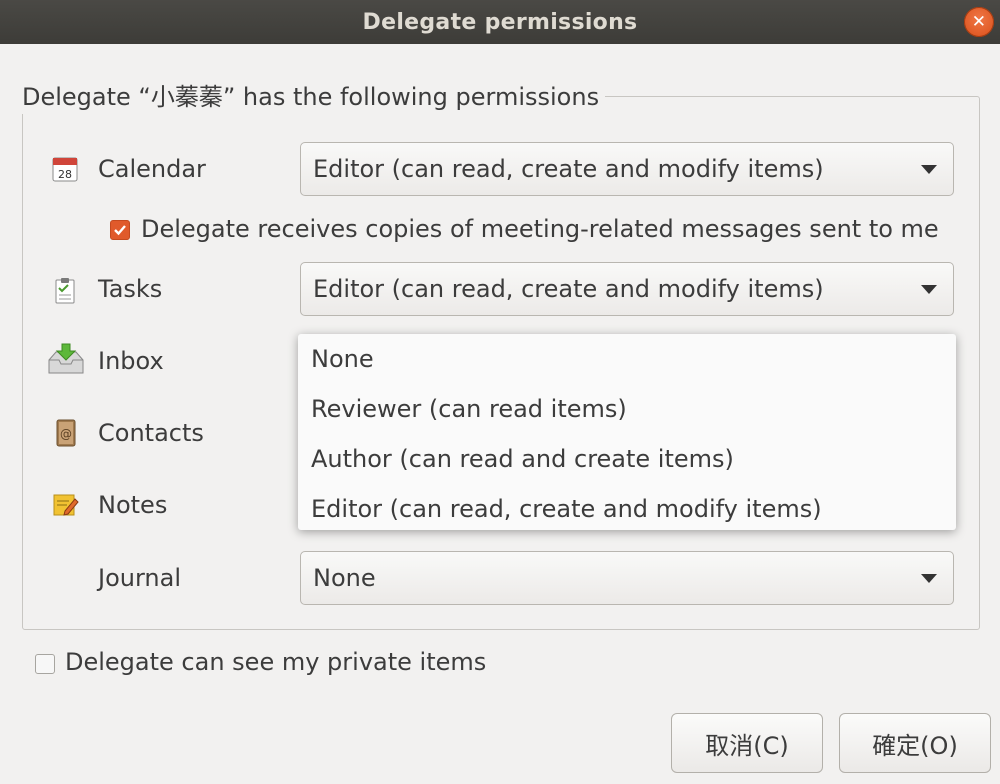 This screenshot has width=1000, height=784. I want to click on window-title: Delegate permissions, so click(500, 22).